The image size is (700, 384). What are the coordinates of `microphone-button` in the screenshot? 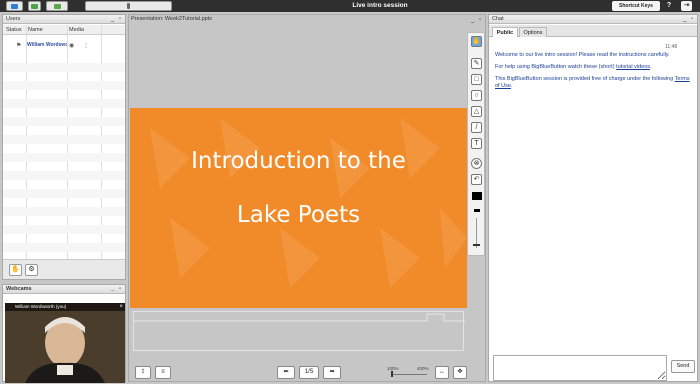 It's located at (57, 6).